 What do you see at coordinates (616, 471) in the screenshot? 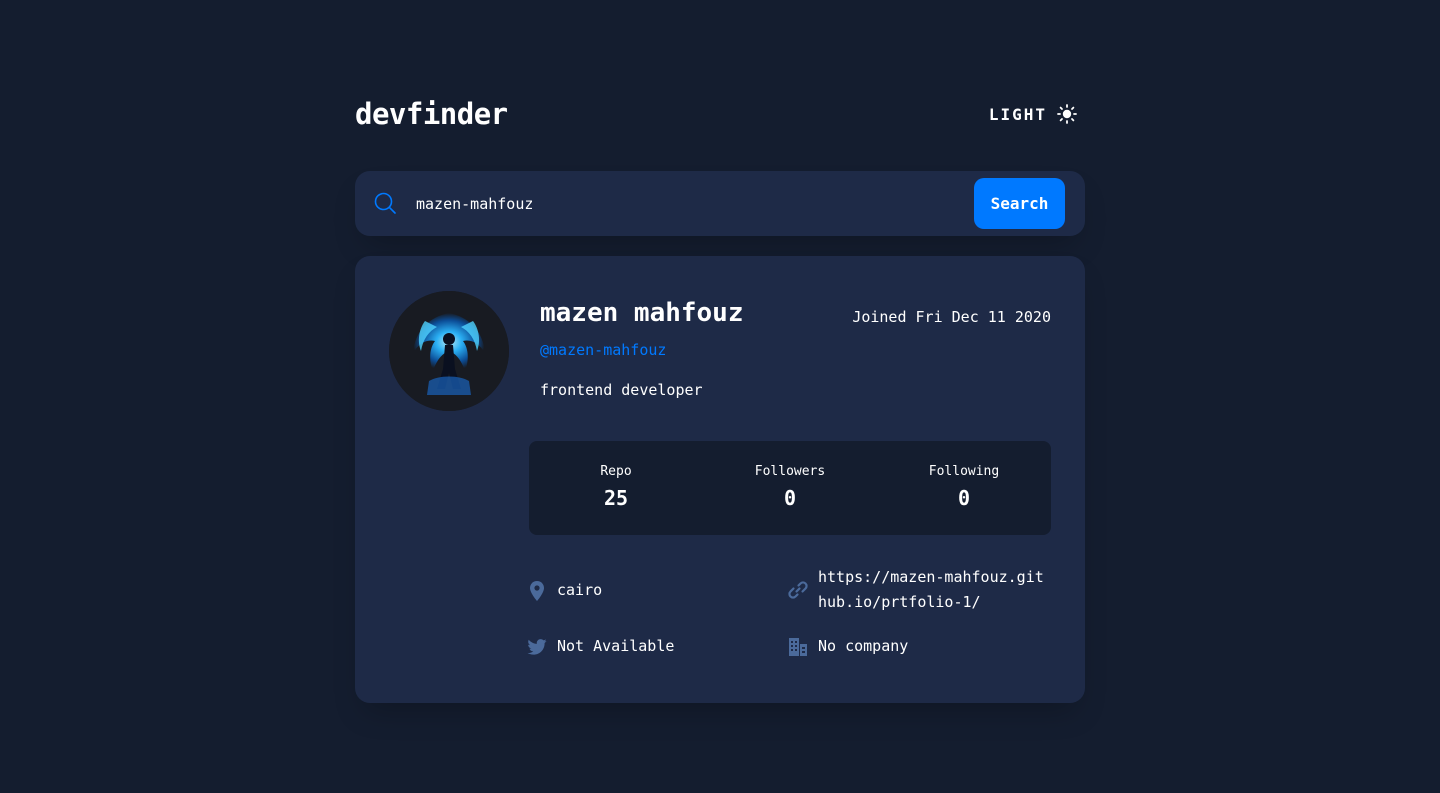
I see `stat-label: Repo` at bounding box center [616, 471].